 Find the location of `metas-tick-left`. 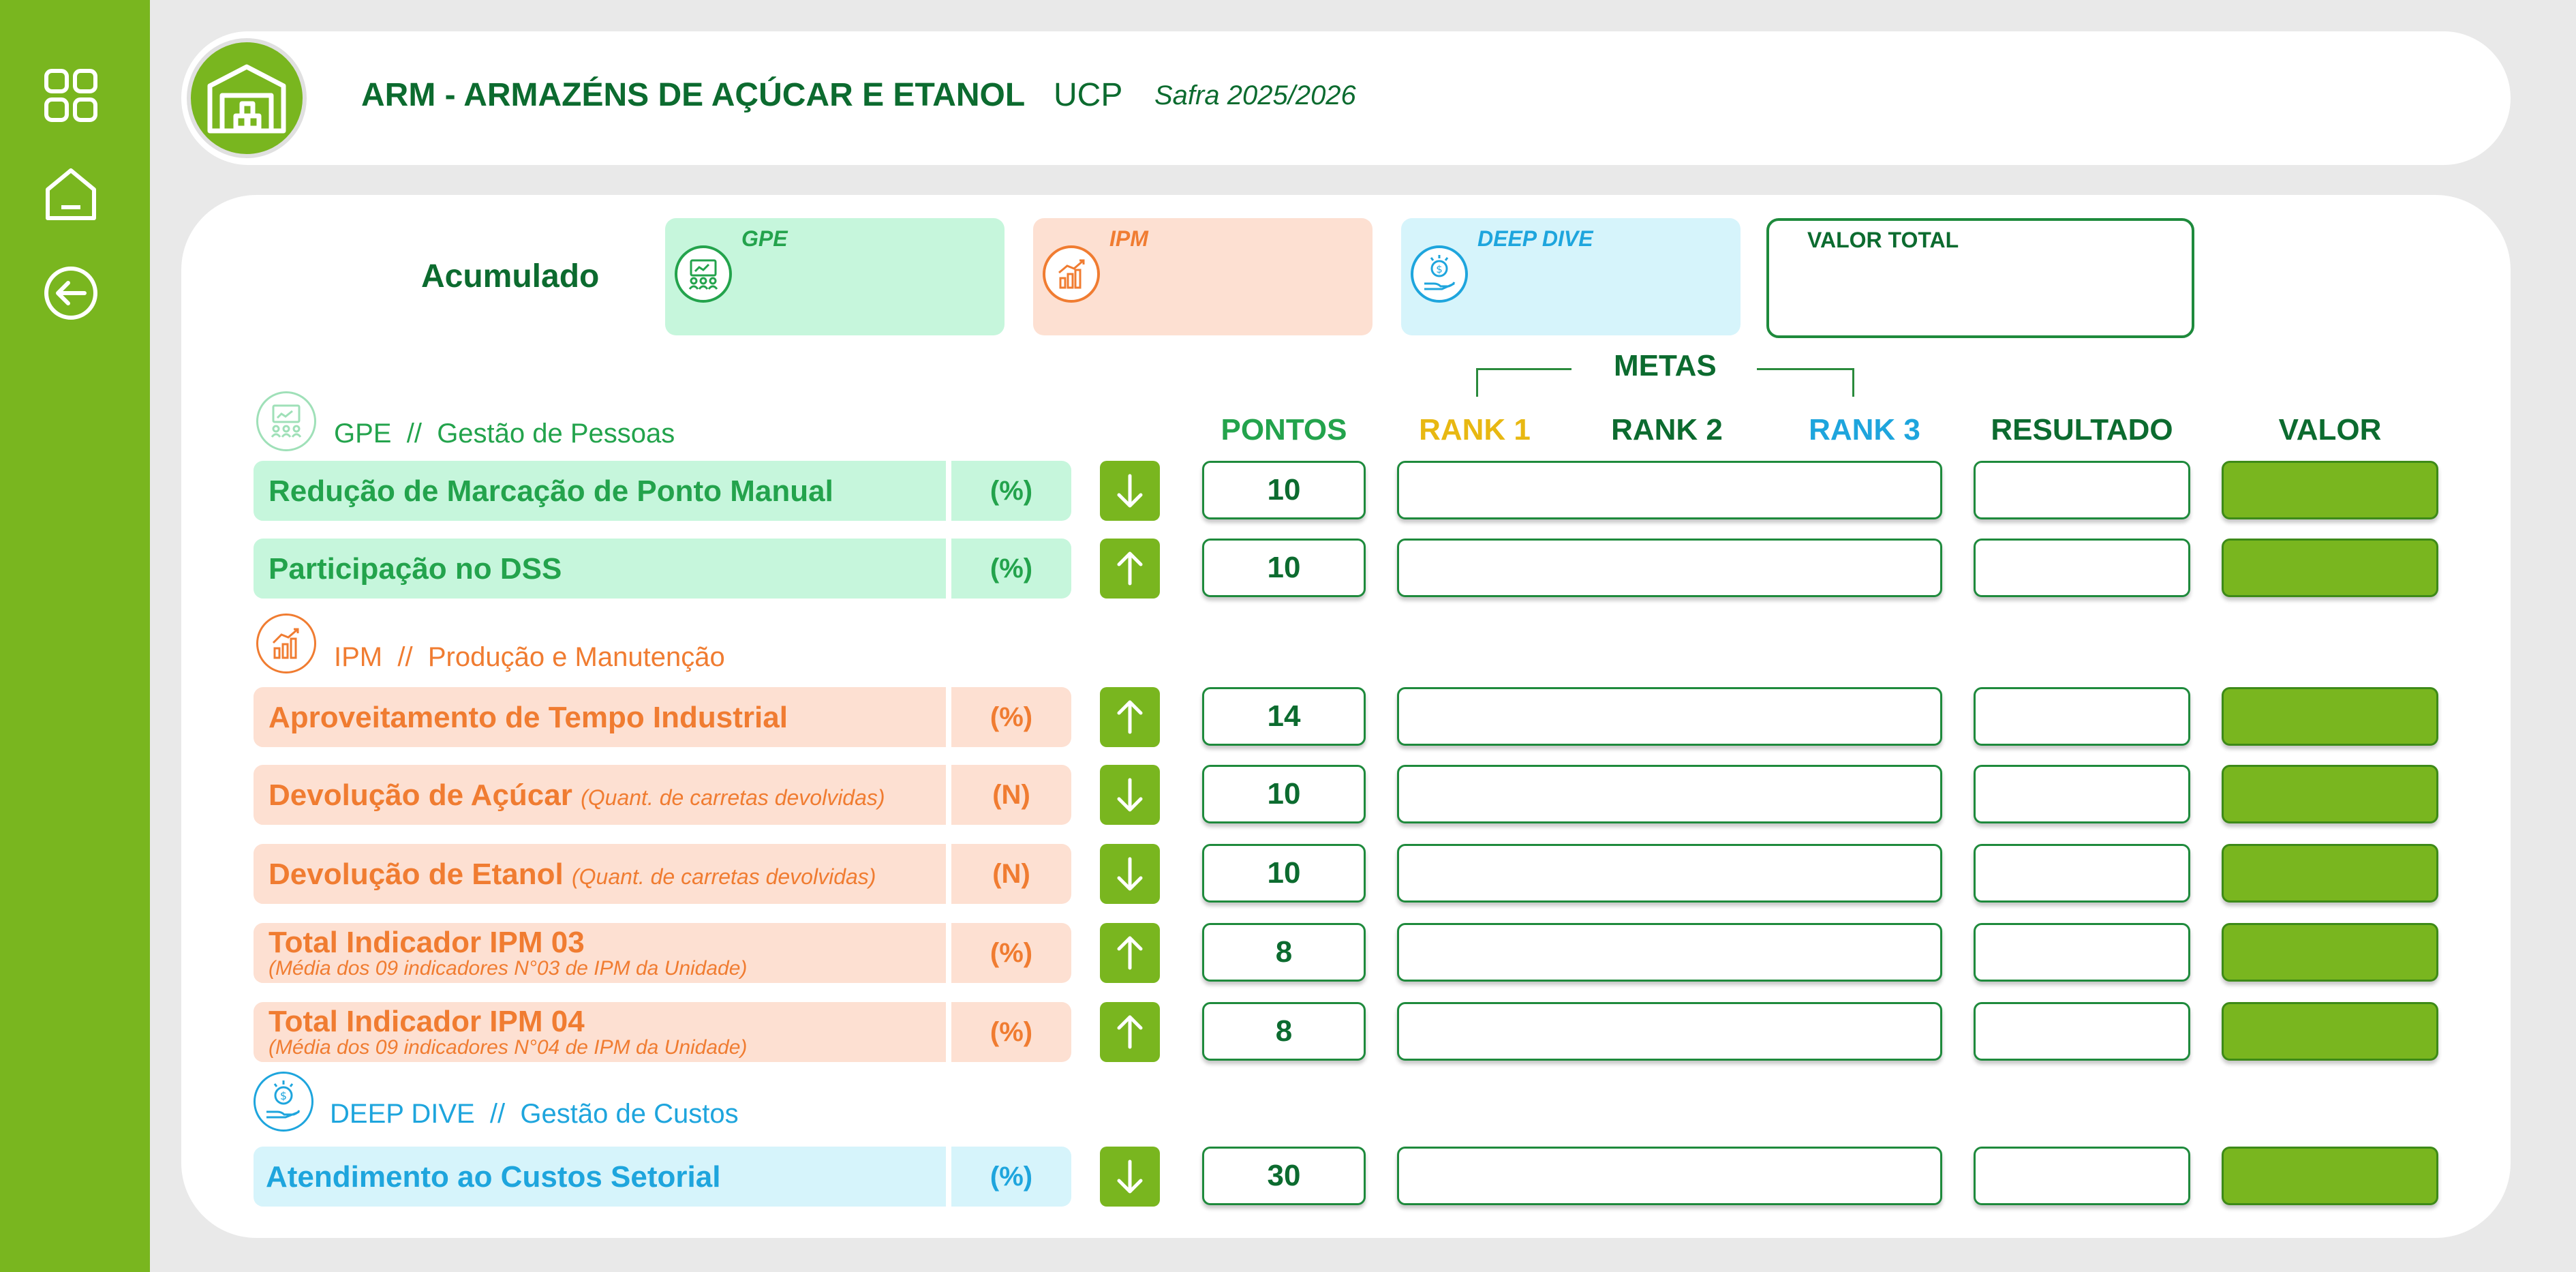

metas-tick-left is located at coordinates (1477, 382).